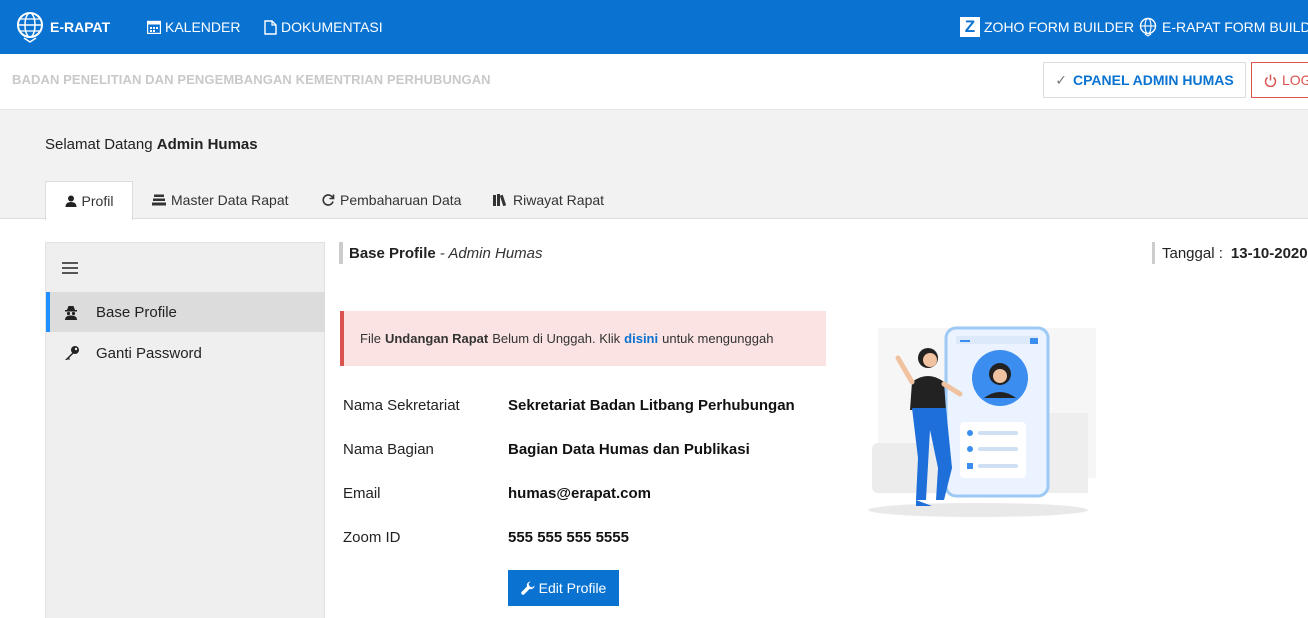  What do you see at coordinates (97, 201) in the screenshot?
I see `tab-profil-label: Profil` at bounding box center [97, 201].